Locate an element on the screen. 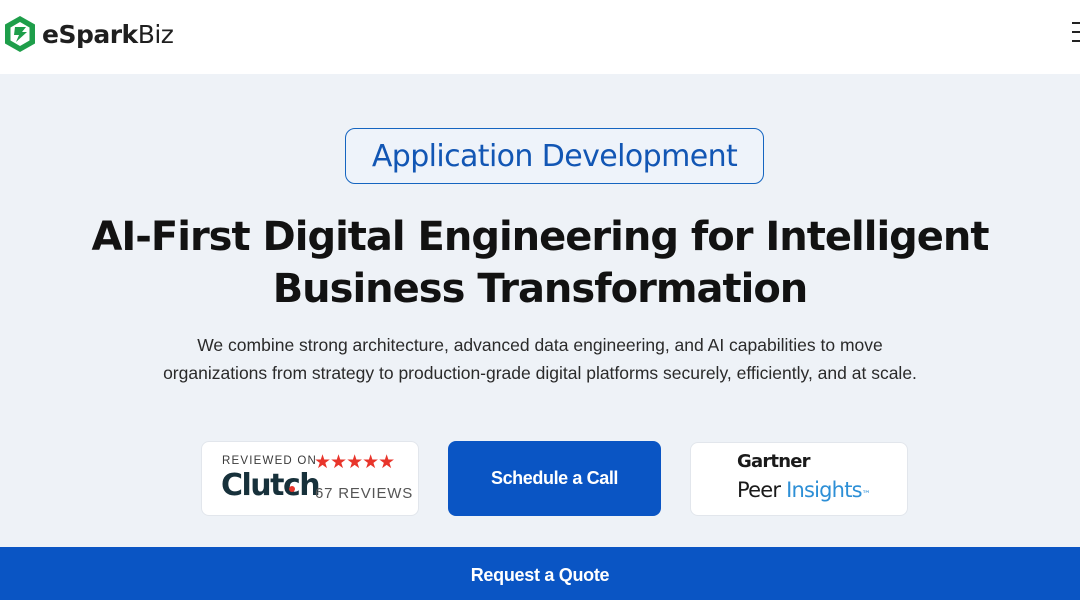  gartner-logo: Gartner is located at coordinates (773, 461).